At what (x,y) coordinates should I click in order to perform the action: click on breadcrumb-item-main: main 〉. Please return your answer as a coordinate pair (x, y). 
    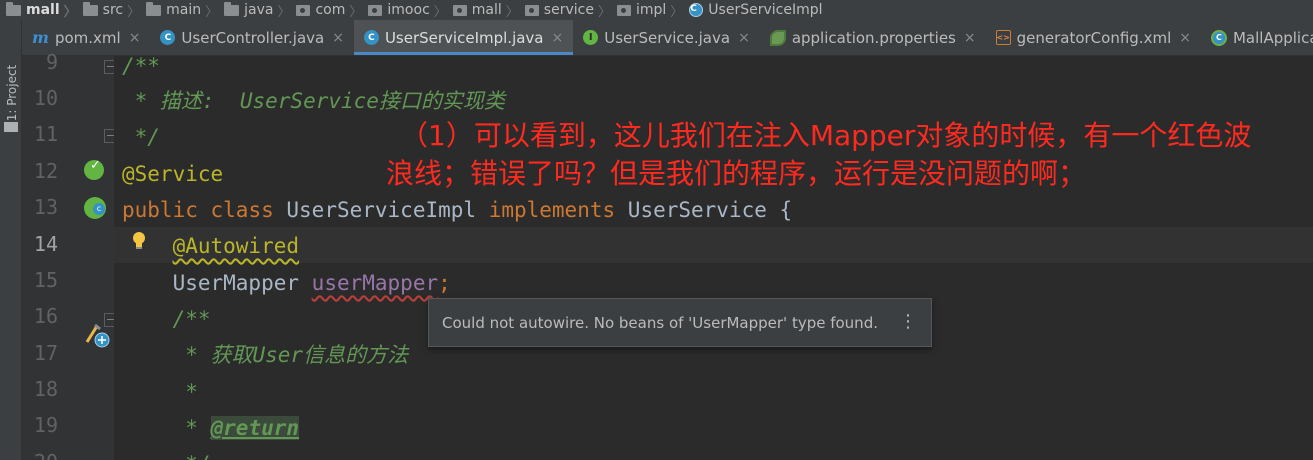
    Looking at the image, I should click on (179, 10).